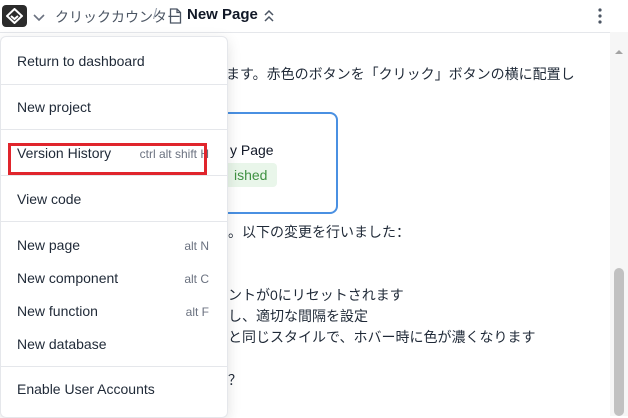  I want to click on menu-item-label: New page, so click(49, 245).